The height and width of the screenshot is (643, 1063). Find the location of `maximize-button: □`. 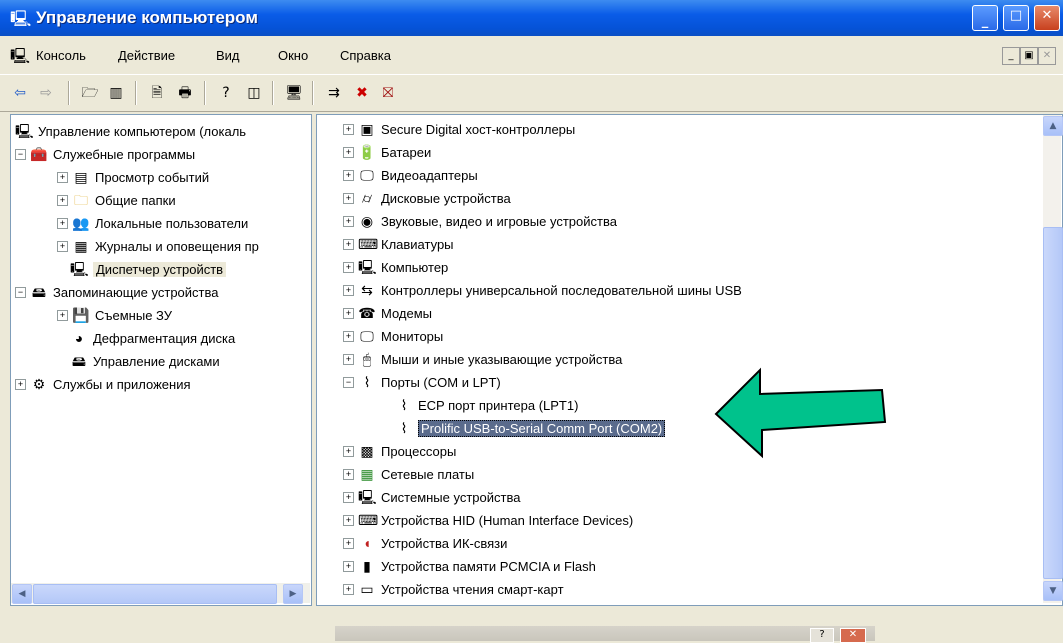

maximize-button: □ is located at coordinates (1016, 18).